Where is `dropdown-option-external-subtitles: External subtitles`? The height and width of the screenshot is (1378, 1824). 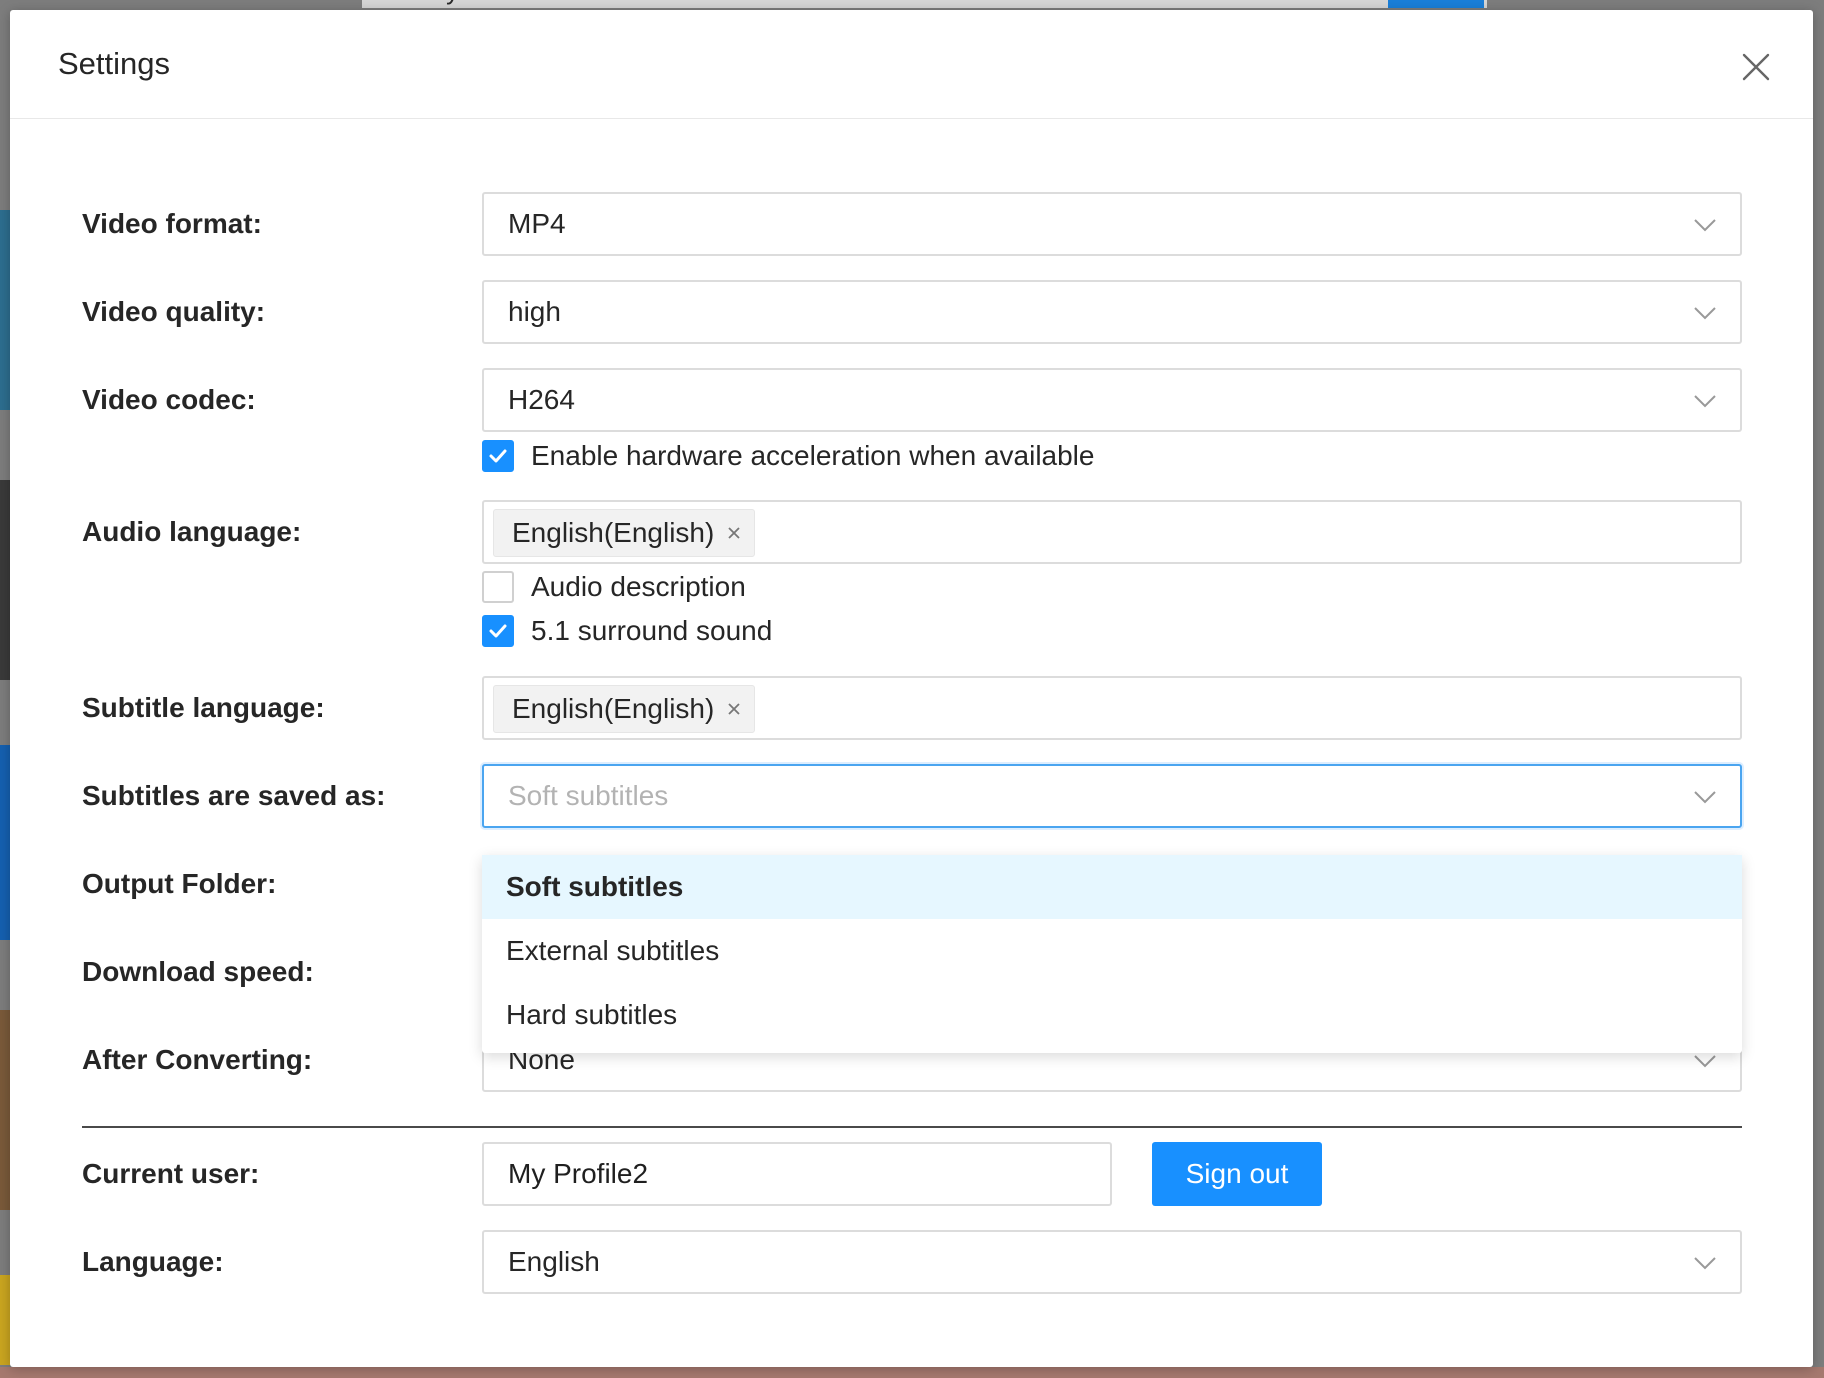 dropdown-option-external-subtitles: External subtitles is located at coordinates (1112, 951).